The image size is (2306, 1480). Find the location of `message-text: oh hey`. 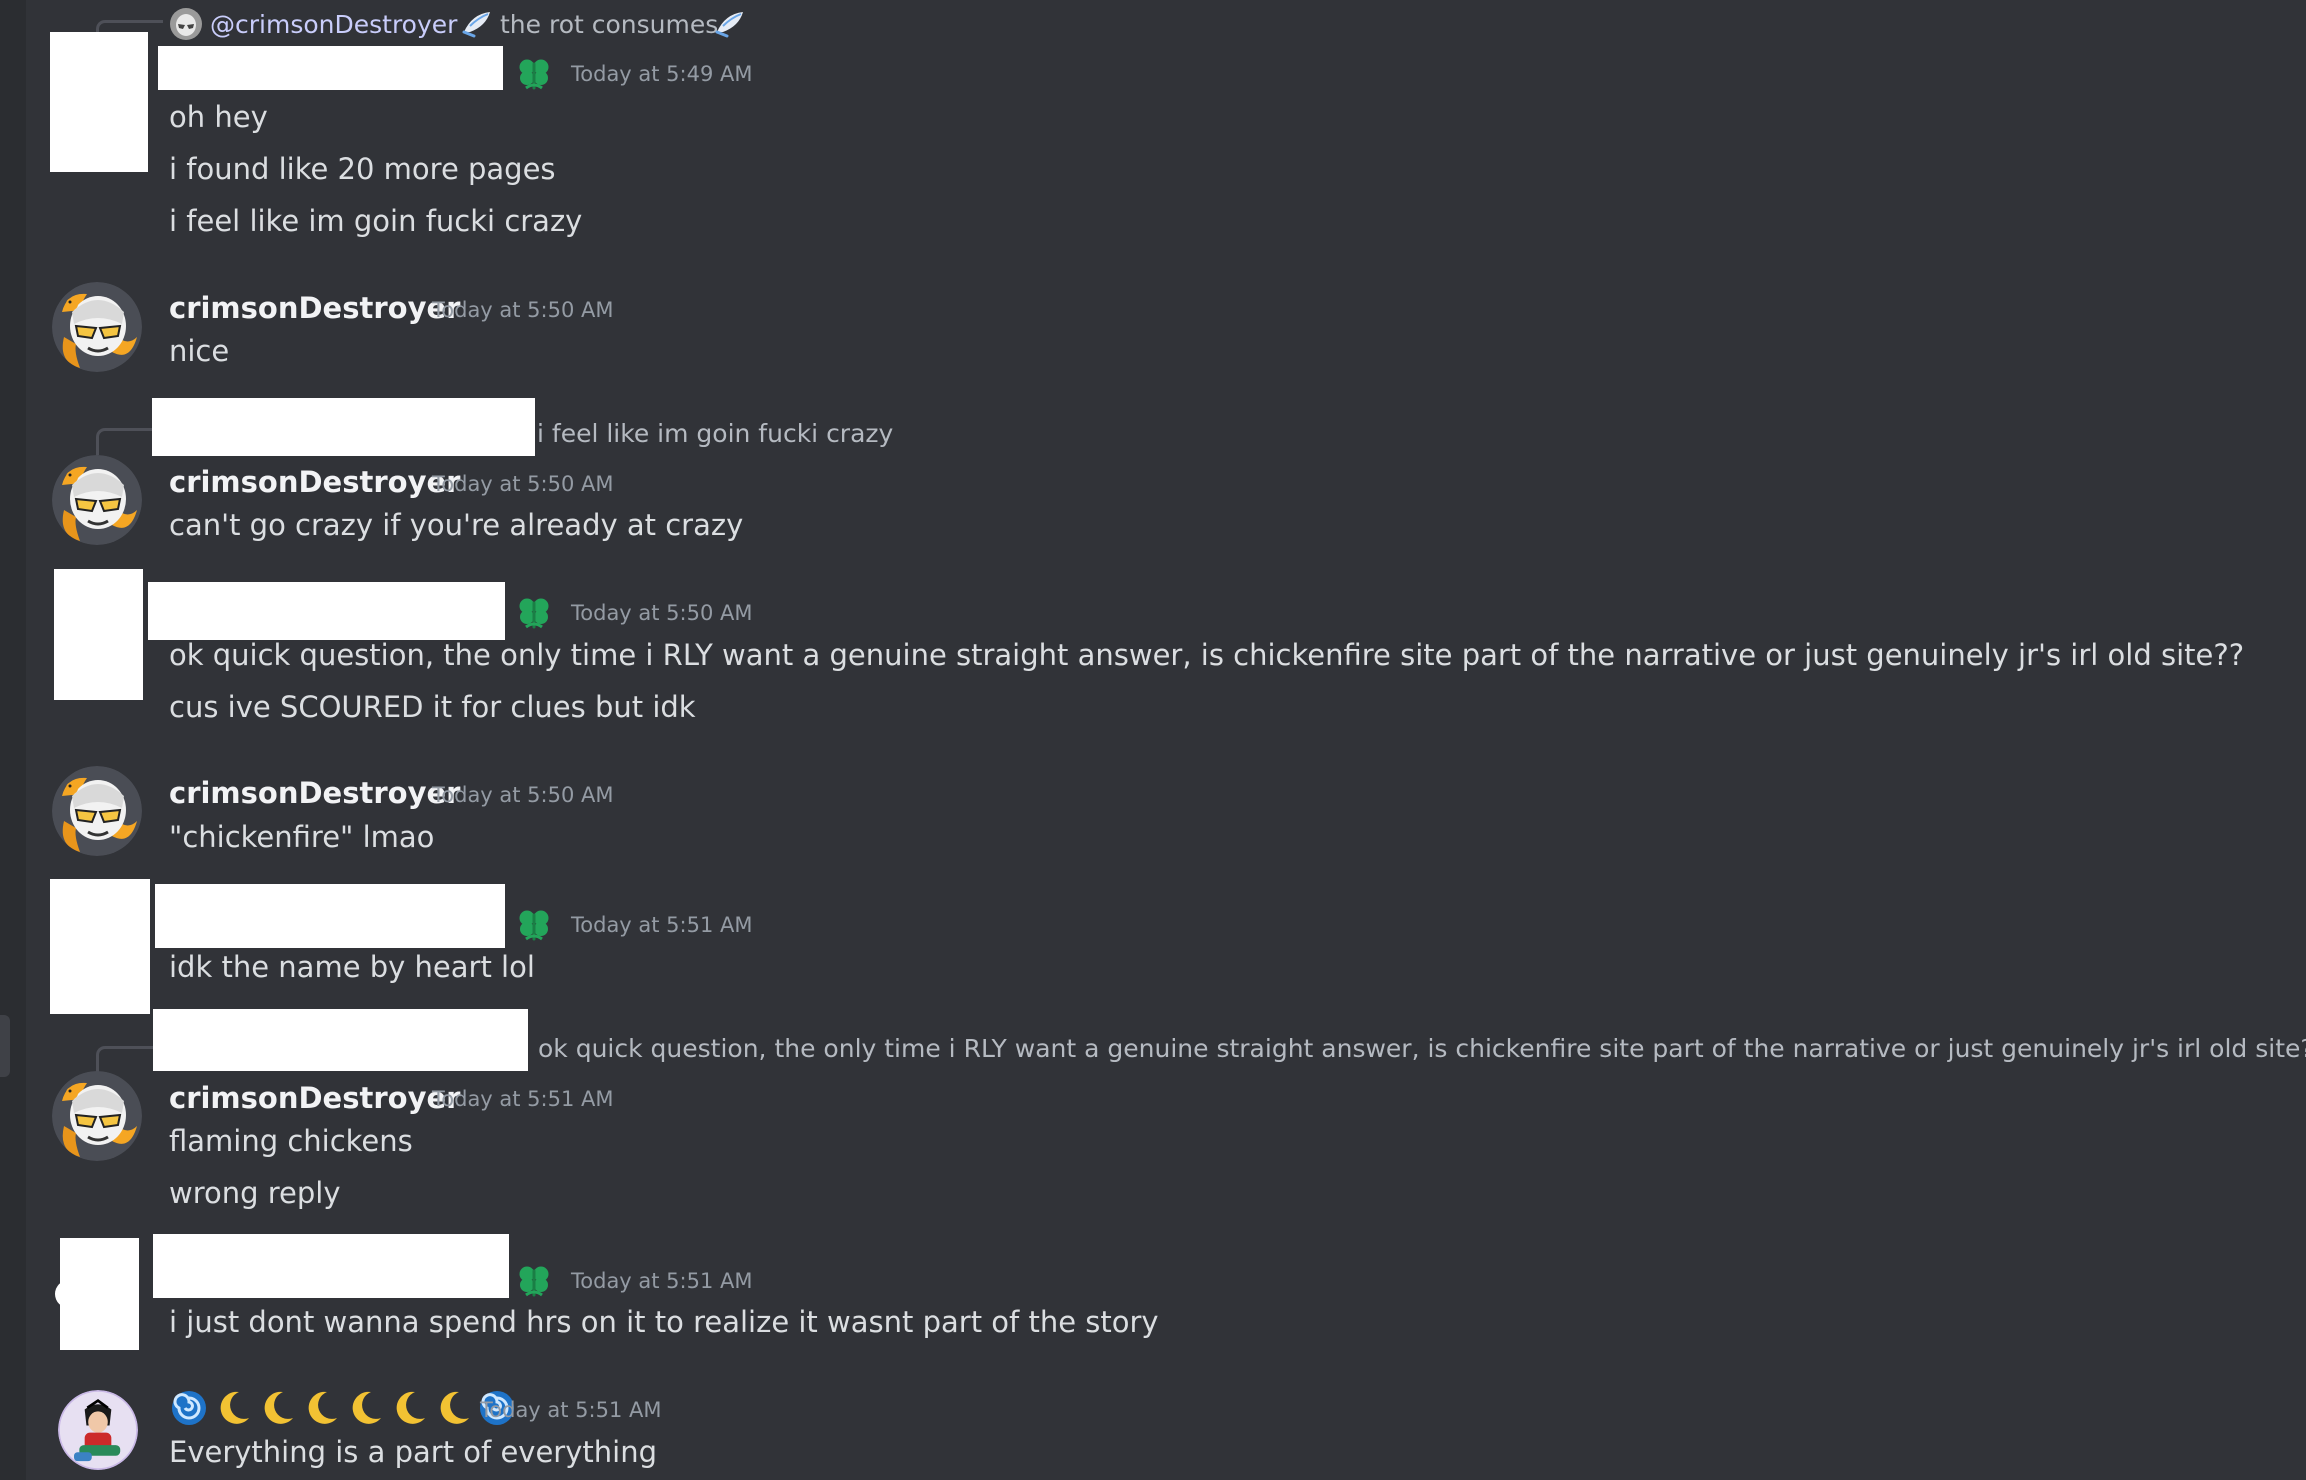

message-text: oh hey is located at coordinates (218, 117).